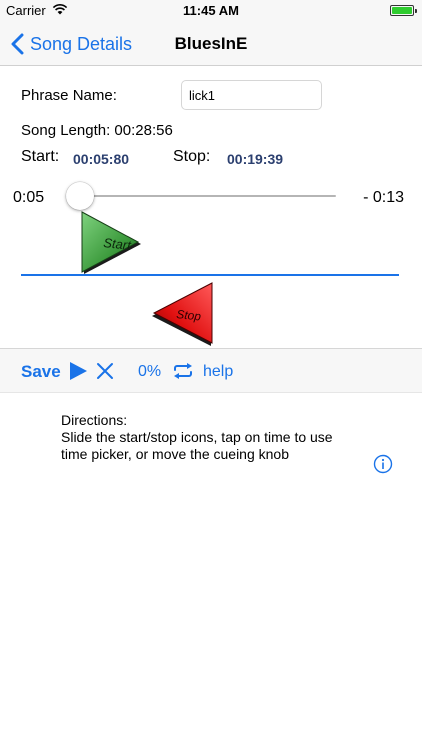 The height and width of the screenshot is (750, 422). Describe the element at coordinates (97, 130) in the screenshot. I see `song-length-label: Song Length: 00:28:56` at that location.